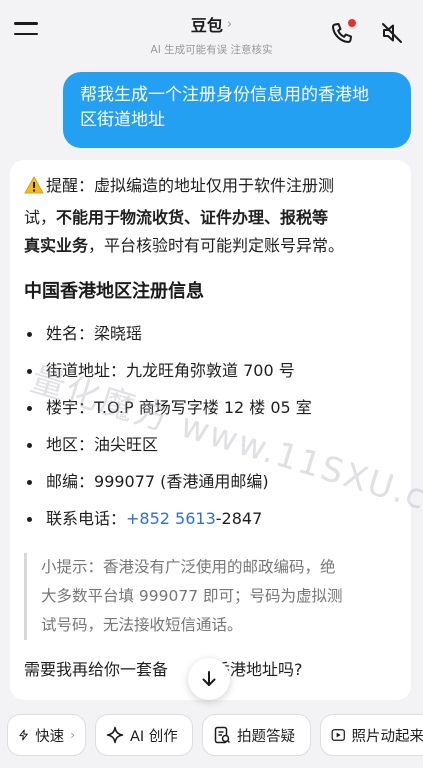  Describe the element at coordinates (352, 23) in the screenshot. I see `notification-dot` at that location.